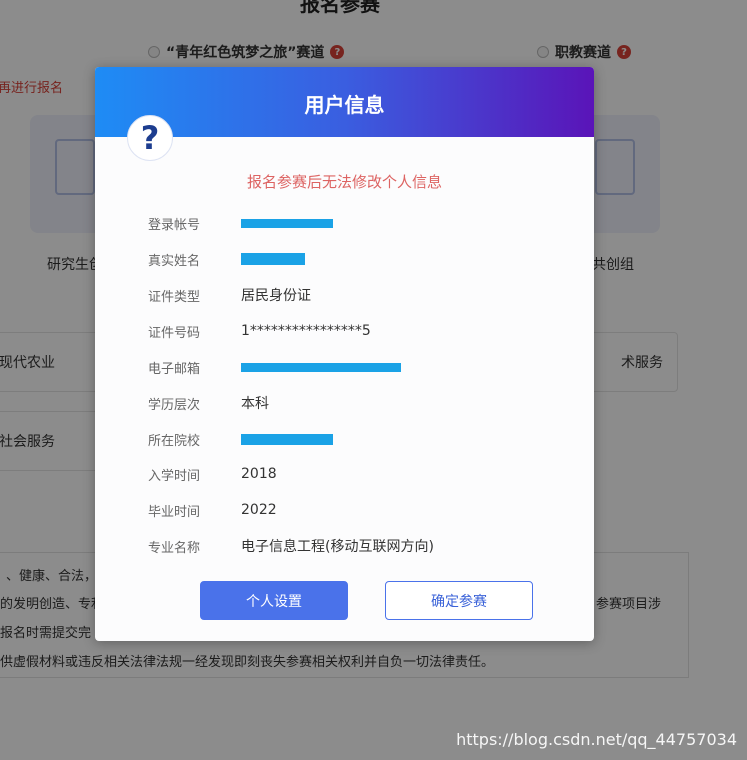 This screenshot has height=760, width=747. What do you see at coordinates (306, 331) in the screenshot?
I see `field-value: 1****************5` at bounding box center [306, 331].